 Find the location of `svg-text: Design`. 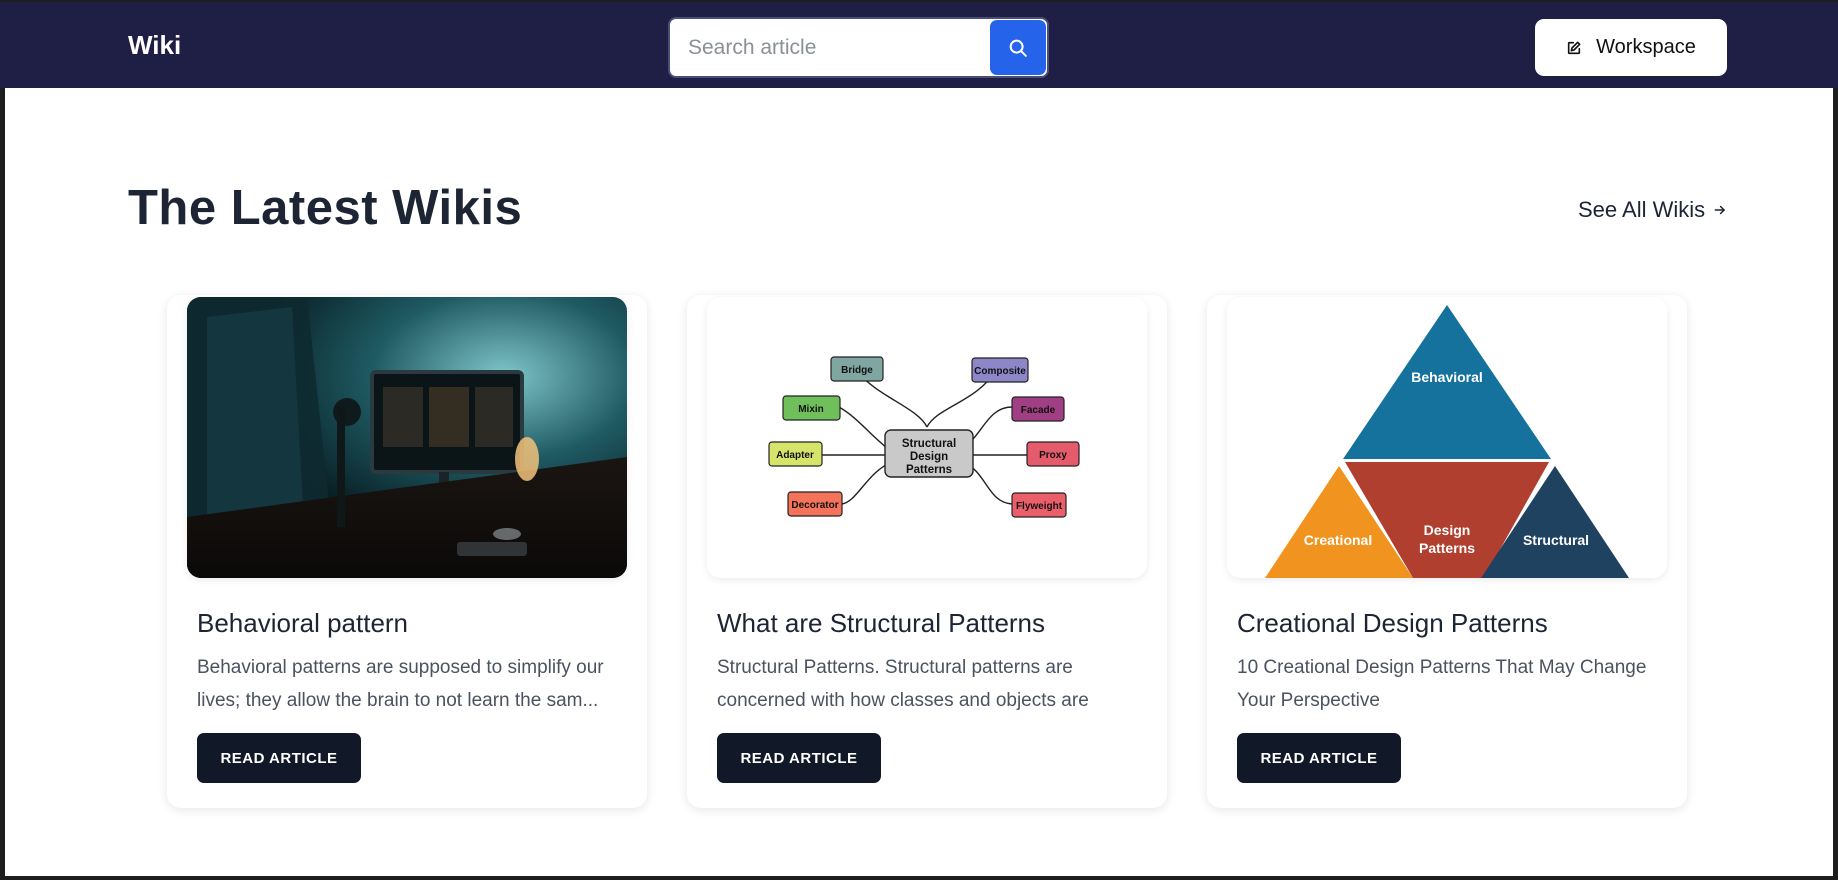

svg-text: Design is located at coordinates (929, 457).